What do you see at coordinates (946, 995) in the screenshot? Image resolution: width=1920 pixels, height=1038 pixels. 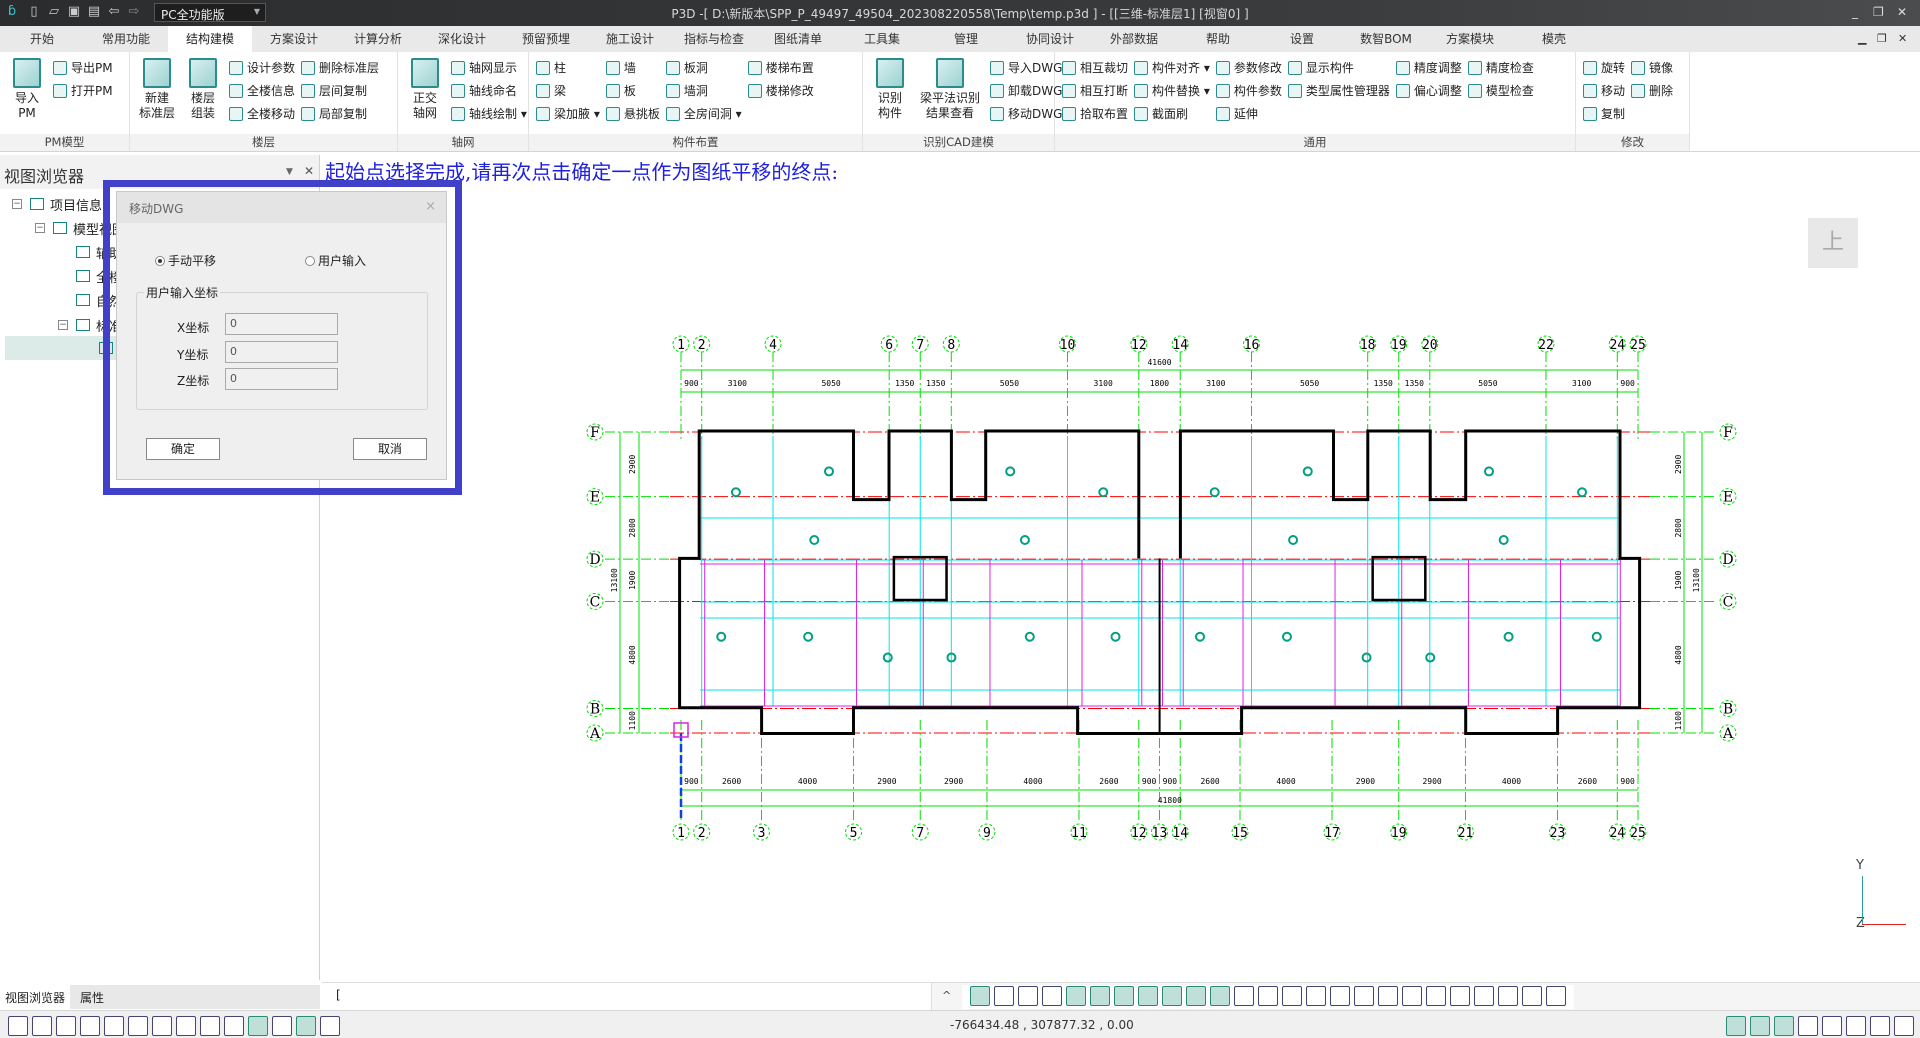 I see `chevron-up-icon: ^` at bounding box center [946, 995].